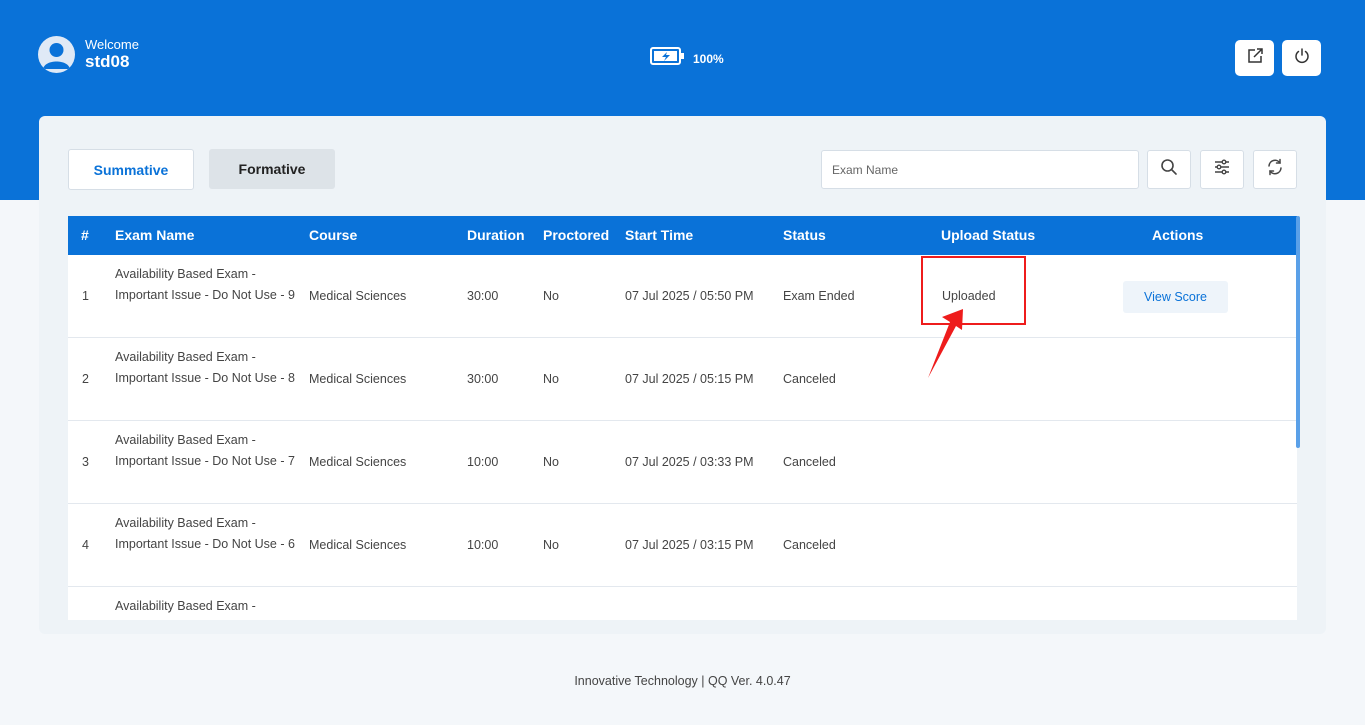  Describe the element at coordinates (945, 345) in the screenshot. I see `annotation-arrow-icon` at that location.